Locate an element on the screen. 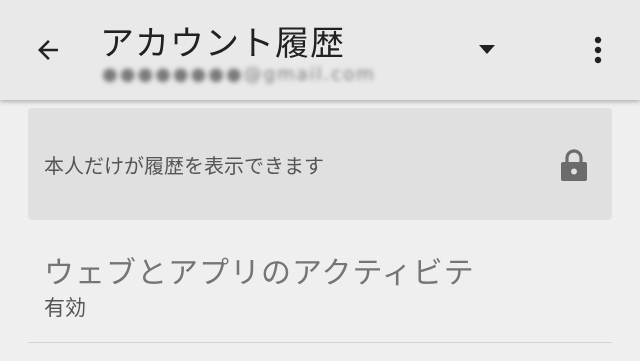 The height and width of the screenshot is (361, 640). divider is located at coordinates (320, 342).